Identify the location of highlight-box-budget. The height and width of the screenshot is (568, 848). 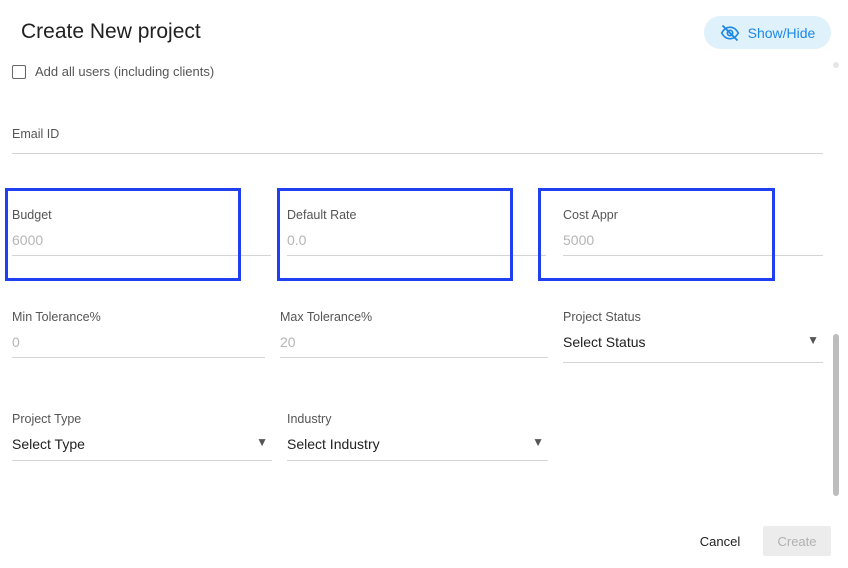
(123, 234).